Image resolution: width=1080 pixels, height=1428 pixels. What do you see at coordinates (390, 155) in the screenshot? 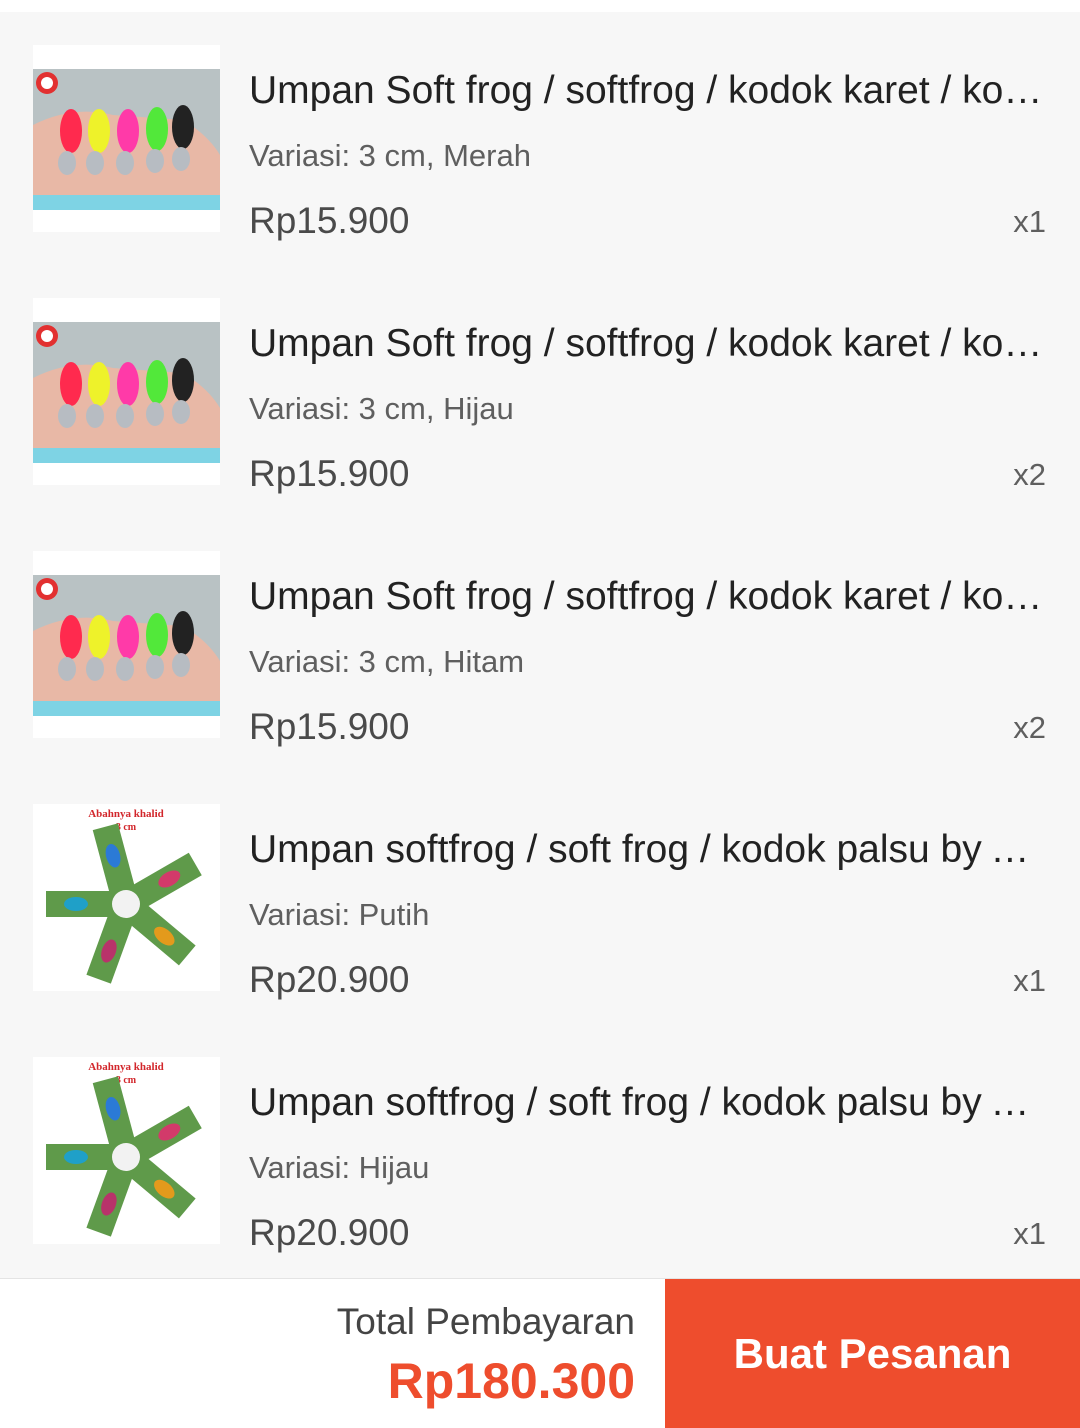
I see `product-variant: Variasi: 3 cm, Merah` at bounding box center [390, 155].